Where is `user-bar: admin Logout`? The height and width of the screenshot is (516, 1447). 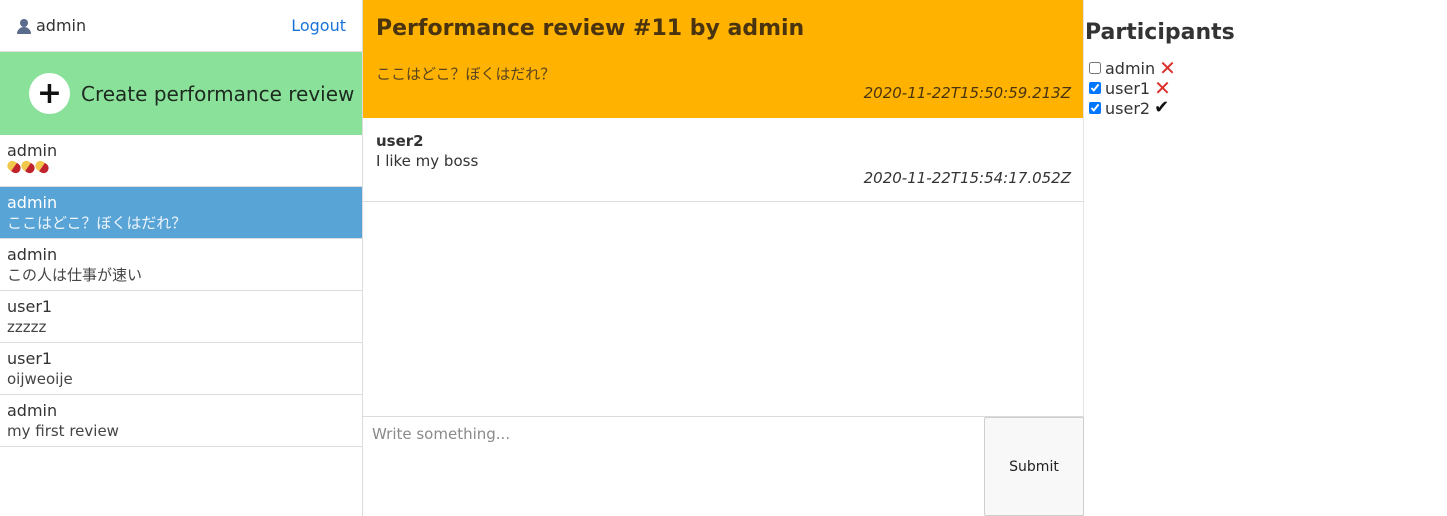
user-bar: admin Logout is located at coordinates (181, 26).